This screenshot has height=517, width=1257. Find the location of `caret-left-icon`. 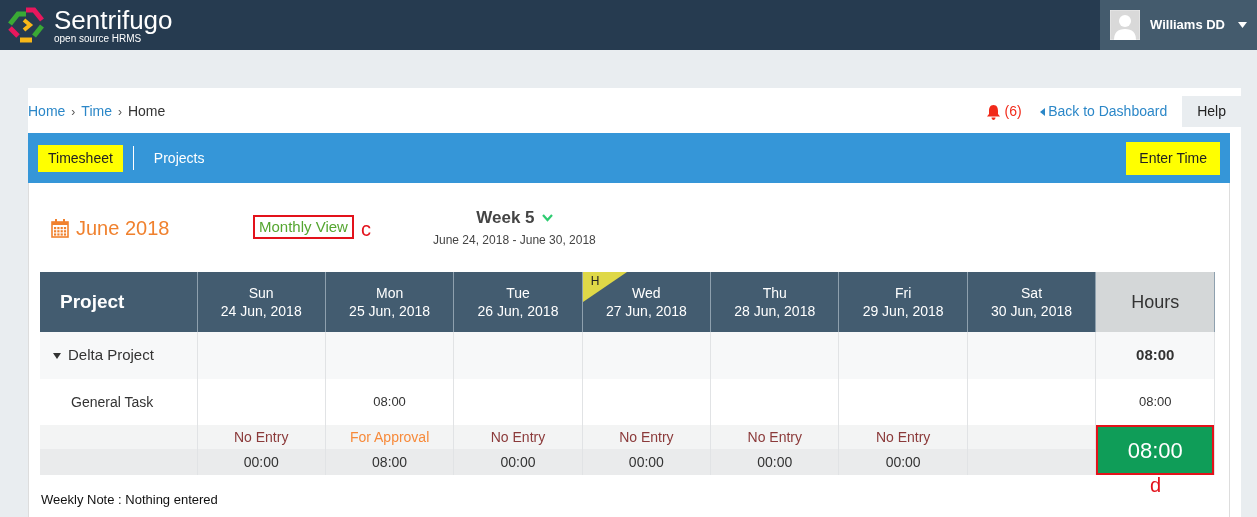

caret-left-icon is located at coordinates (1042, 111).